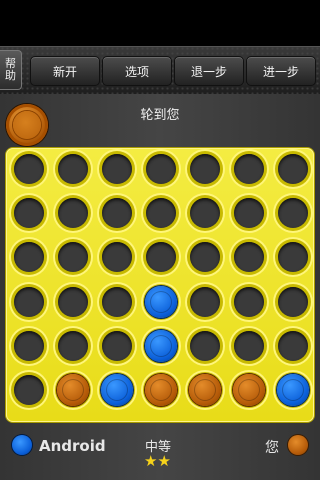  I want to click on redo-label: 进一步, so click(280, 71).